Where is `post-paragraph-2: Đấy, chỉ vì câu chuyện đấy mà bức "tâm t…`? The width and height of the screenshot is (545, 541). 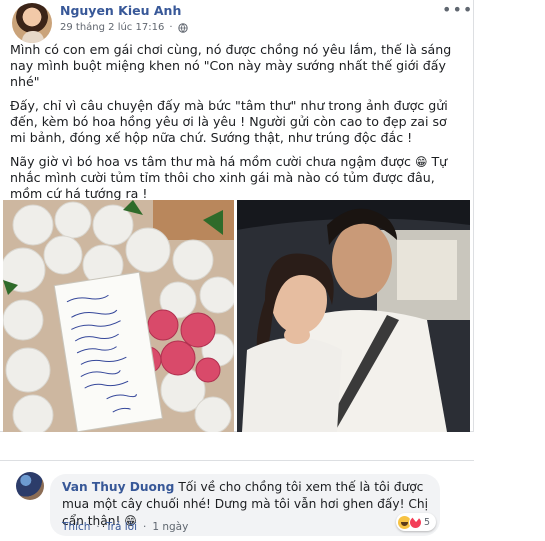
post-paragraph-2: Đấy, chỉ vì câu chuyện đấy mà bức "tâm t… is located at coordinates (229, 121).